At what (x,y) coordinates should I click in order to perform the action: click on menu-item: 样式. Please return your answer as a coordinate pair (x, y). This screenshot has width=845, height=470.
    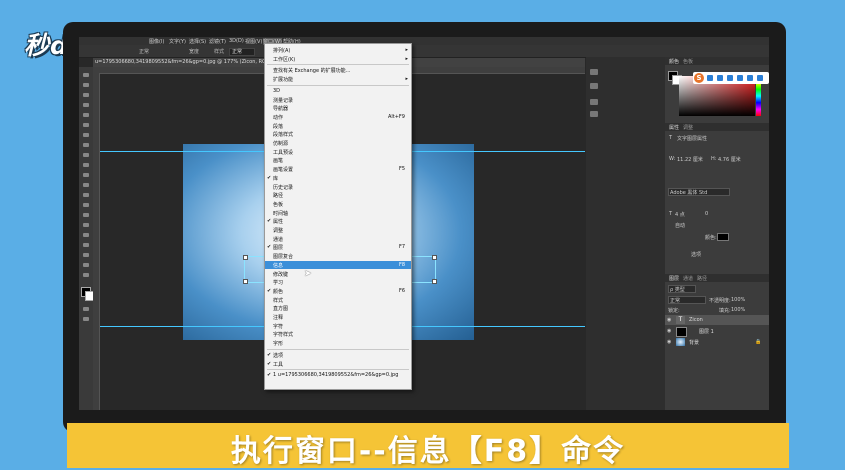
    Looking at the image, I should click on (338, 300).